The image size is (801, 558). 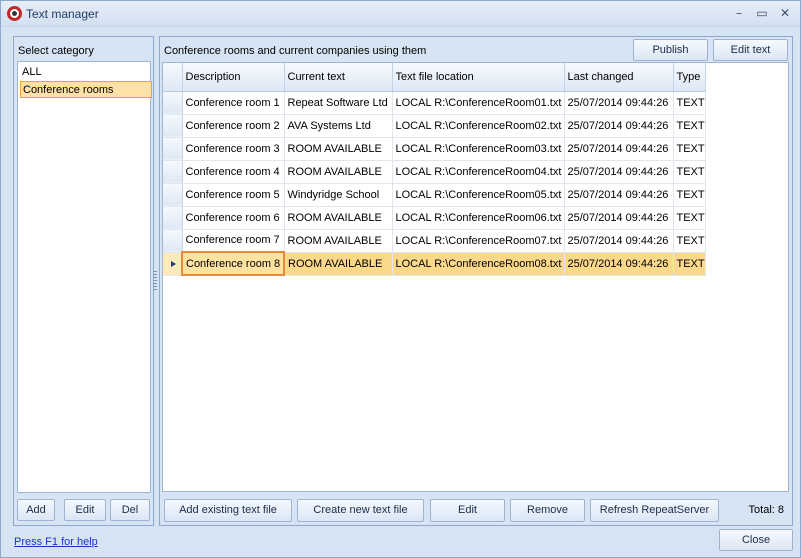 What do you see at coordinates (547, 510) in the screenshot?
I see `remove-file-button: Remove` at bounding box center [547, 510].